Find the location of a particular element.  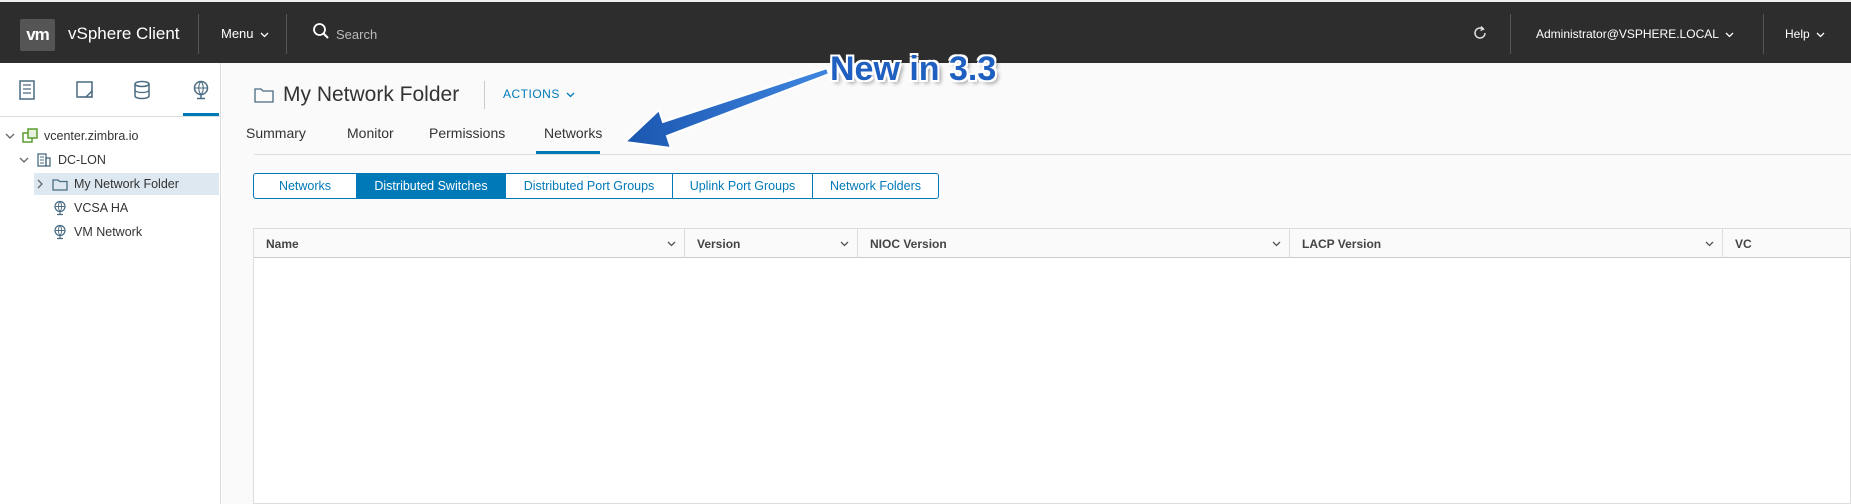

tabs-divider is located at coordinates (1052, 154).